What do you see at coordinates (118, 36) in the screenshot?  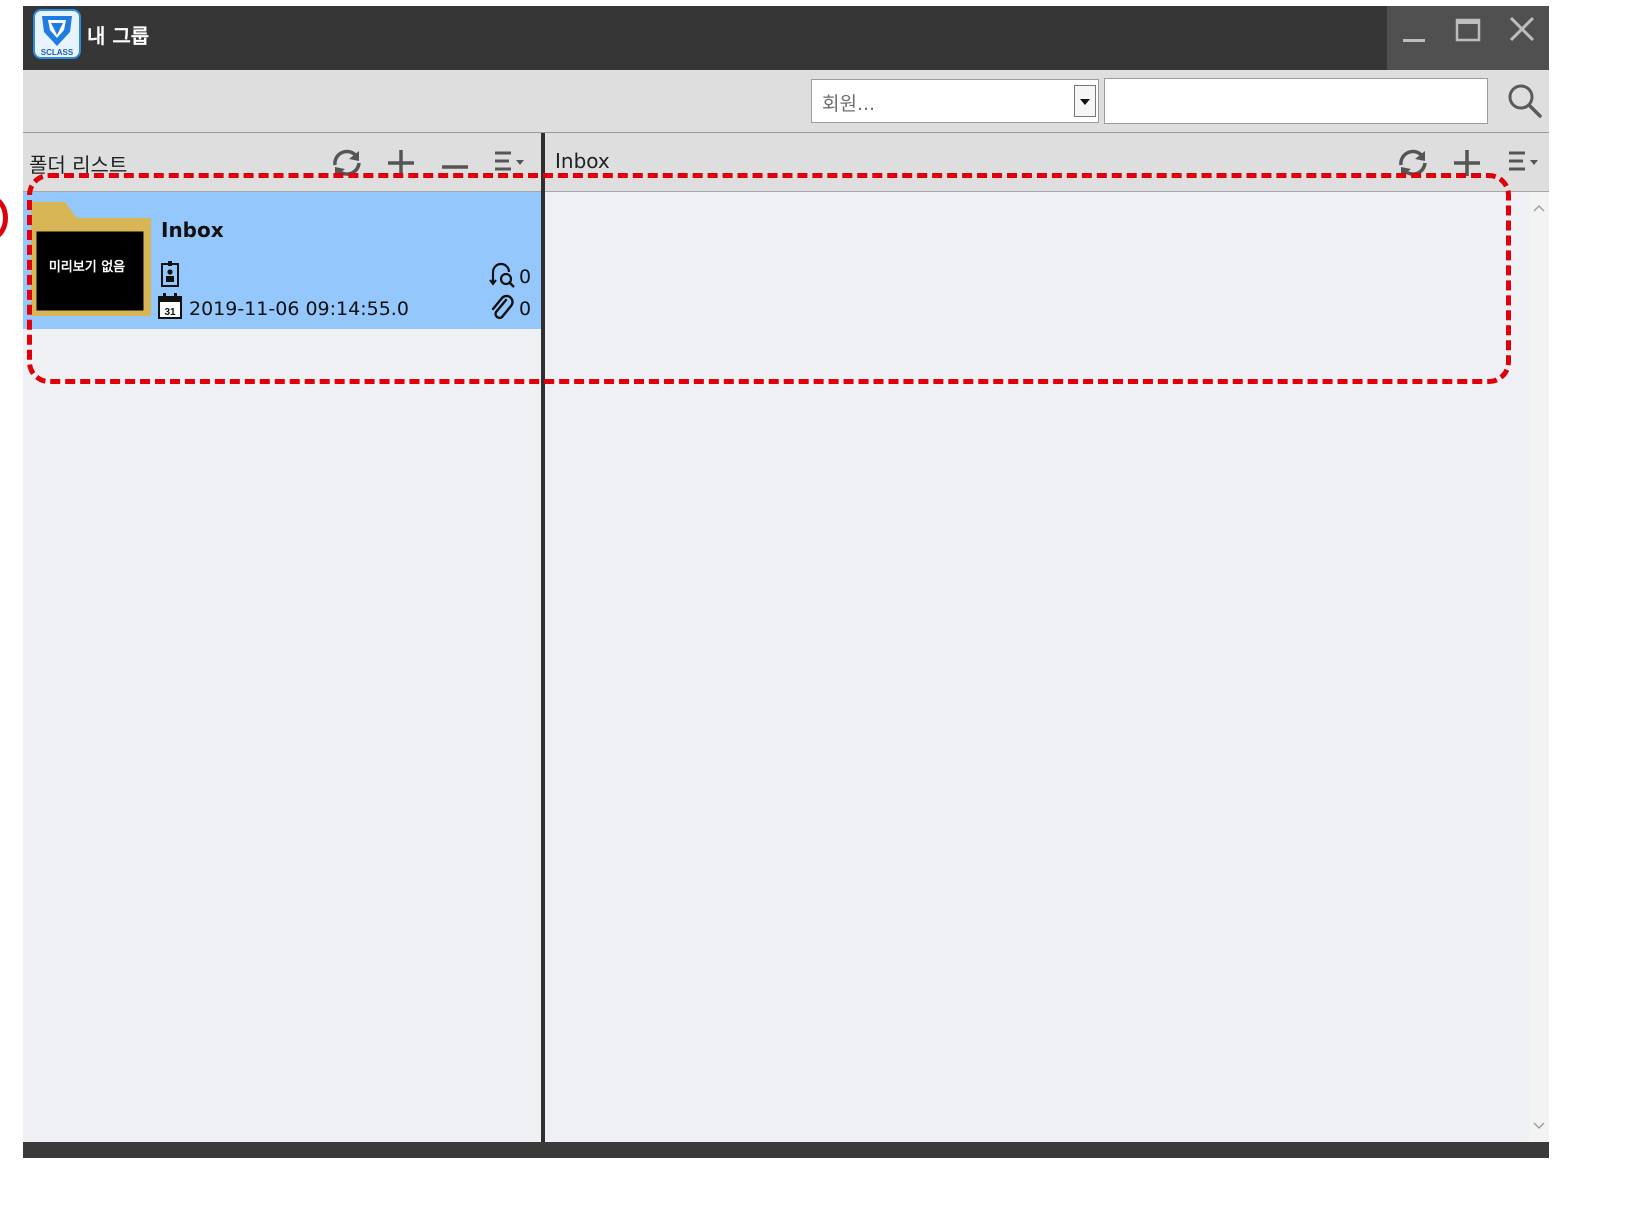 I see `window-title: 내 그룹` at bounding box center [118, 36].